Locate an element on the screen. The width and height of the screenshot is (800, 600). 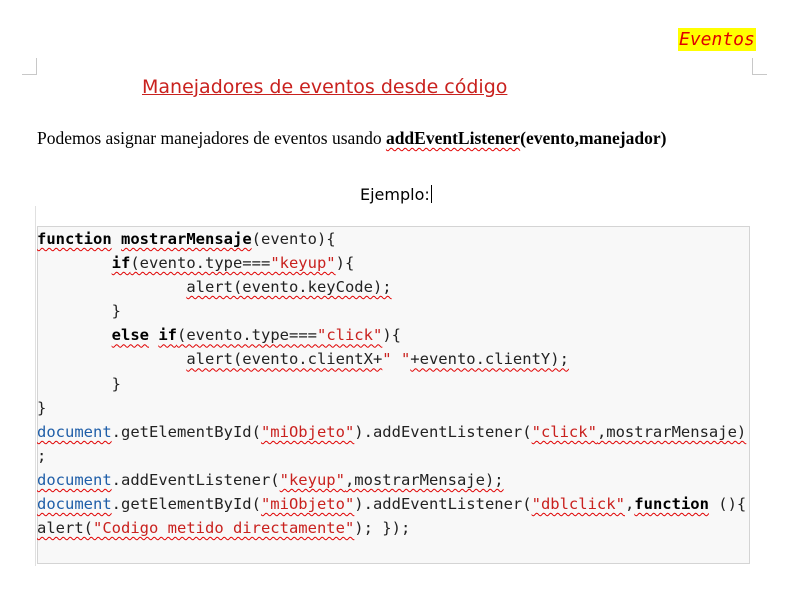
page-corner-mark-left is located at coordinates (29, 66).